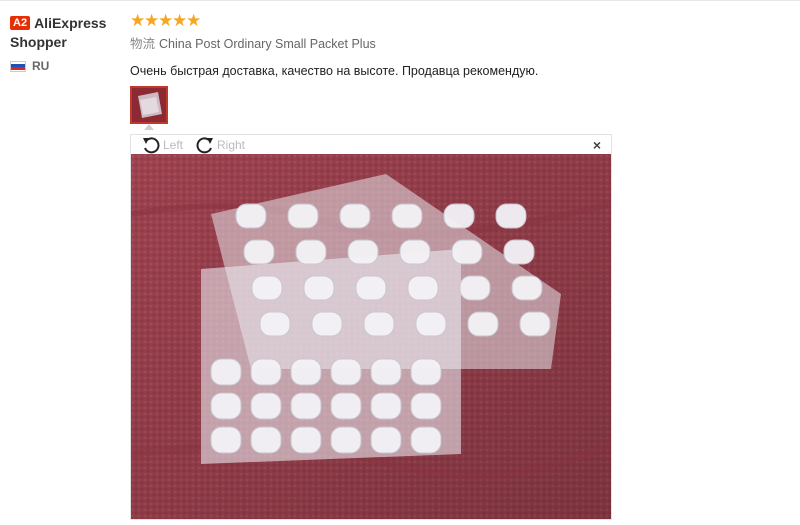 The width and height of the screenshot is (800, 525). Describe the element at coordinates (173, 145) in the screenshot. I see `rotate-left-label: Left` at that location.